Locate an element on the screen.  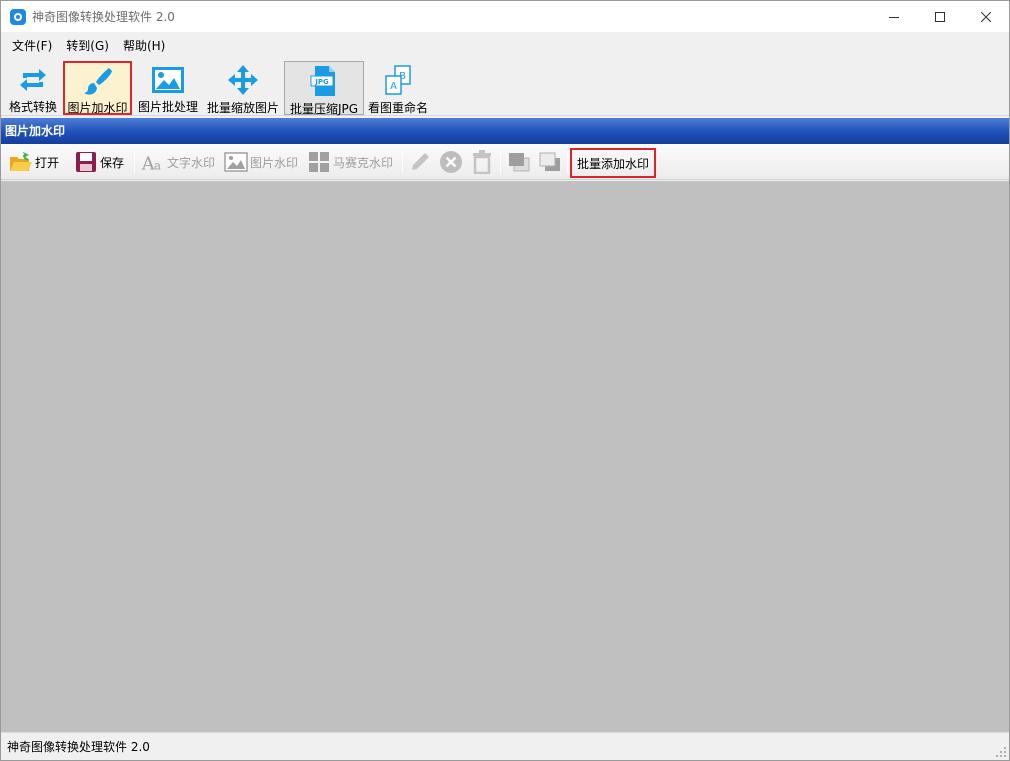
image-watermark-button: 图片水印 is located at coordinates (261, 162).